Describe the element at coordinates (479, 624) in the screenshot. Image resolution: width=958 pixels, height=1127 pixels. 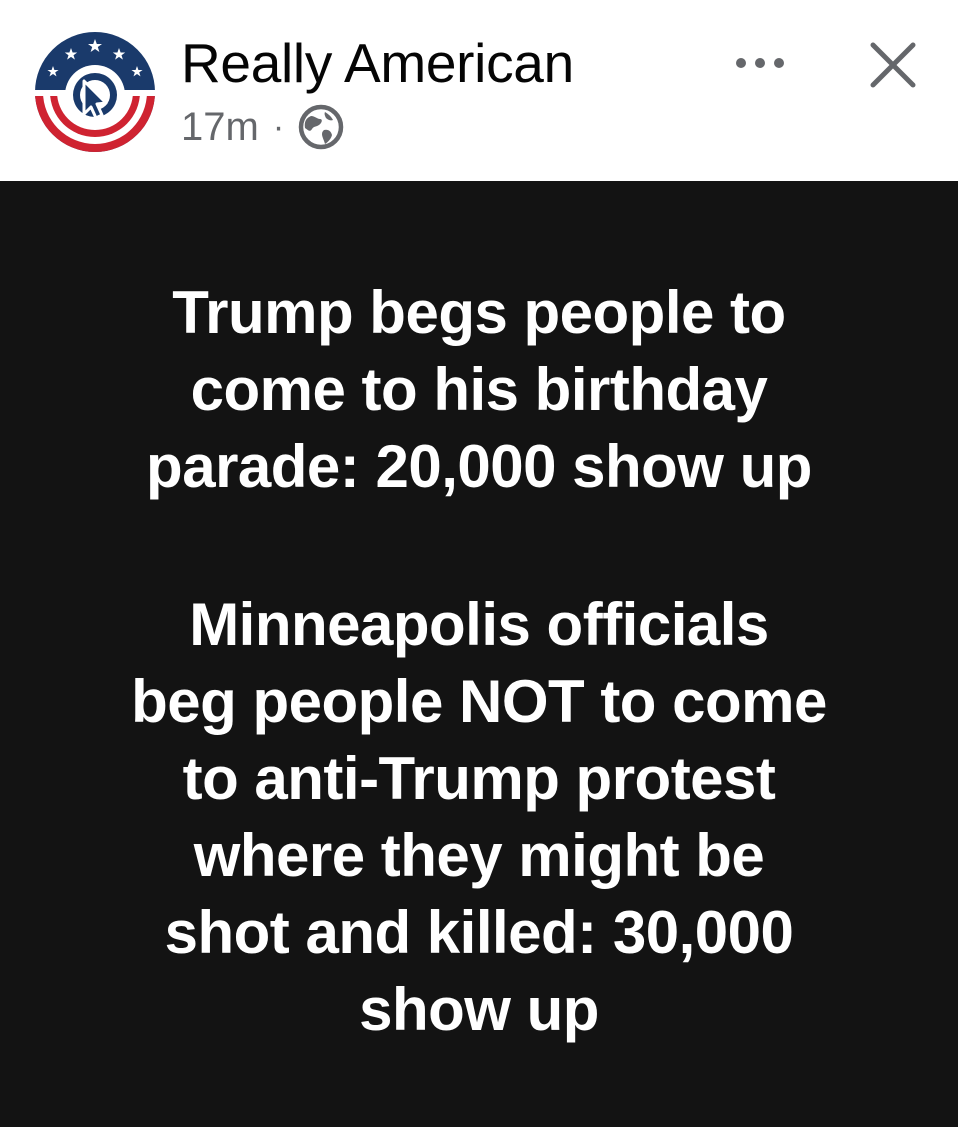
I see `image-text-line: Minneapolis officials` at that location.